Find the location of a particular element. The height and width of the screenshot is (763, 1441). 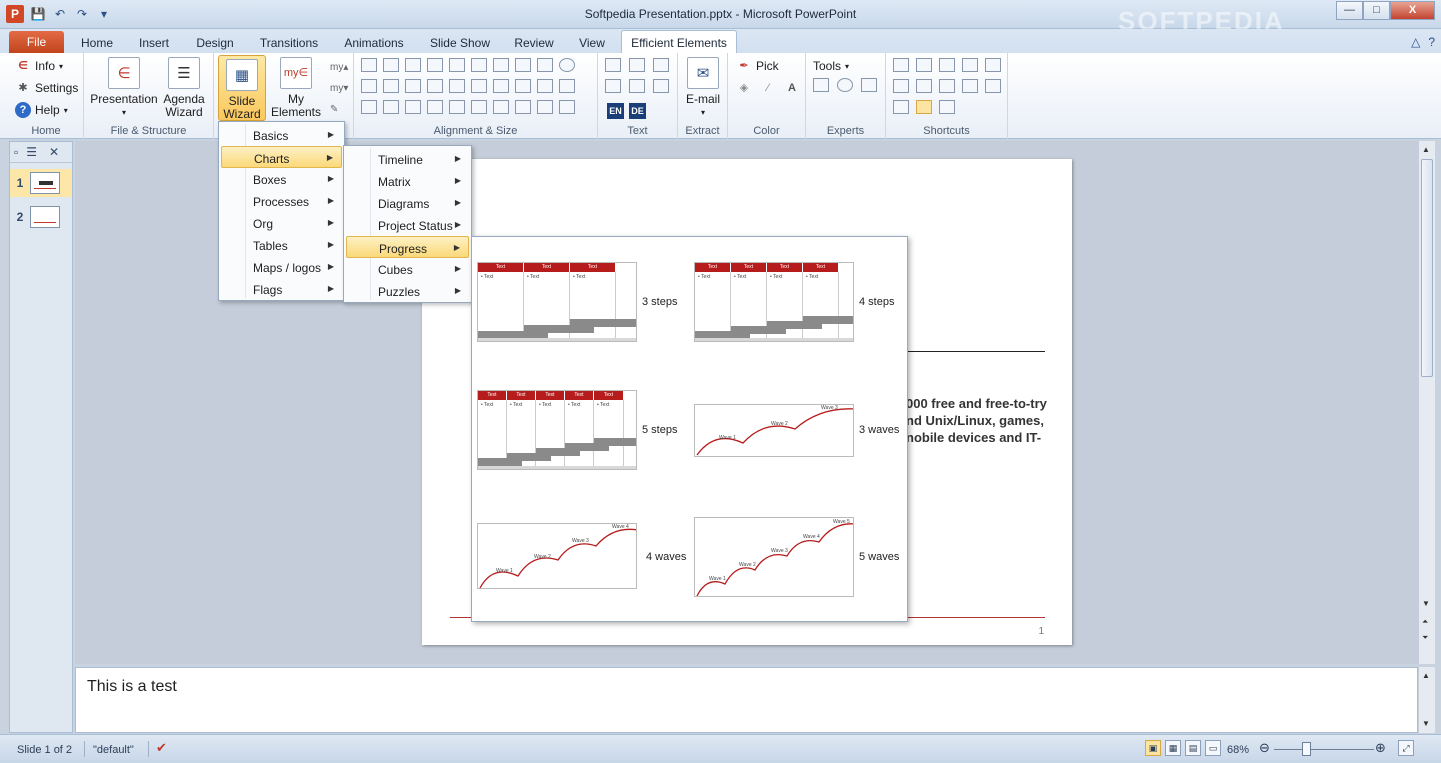

expert-image-icon is located at coordinates (821, 85).